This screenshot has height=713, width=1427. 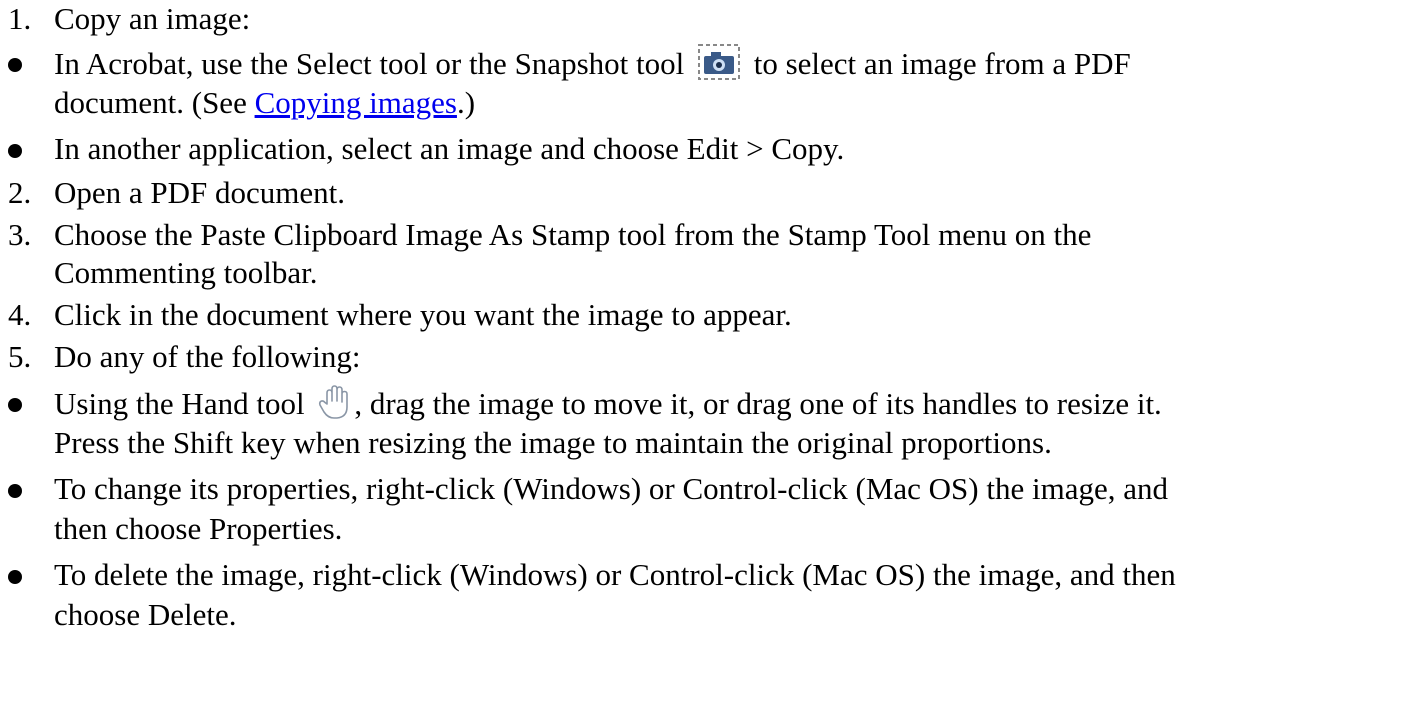 I want to click on bullet-properties-line2: then choose Properties., so click(x=198, y=528).